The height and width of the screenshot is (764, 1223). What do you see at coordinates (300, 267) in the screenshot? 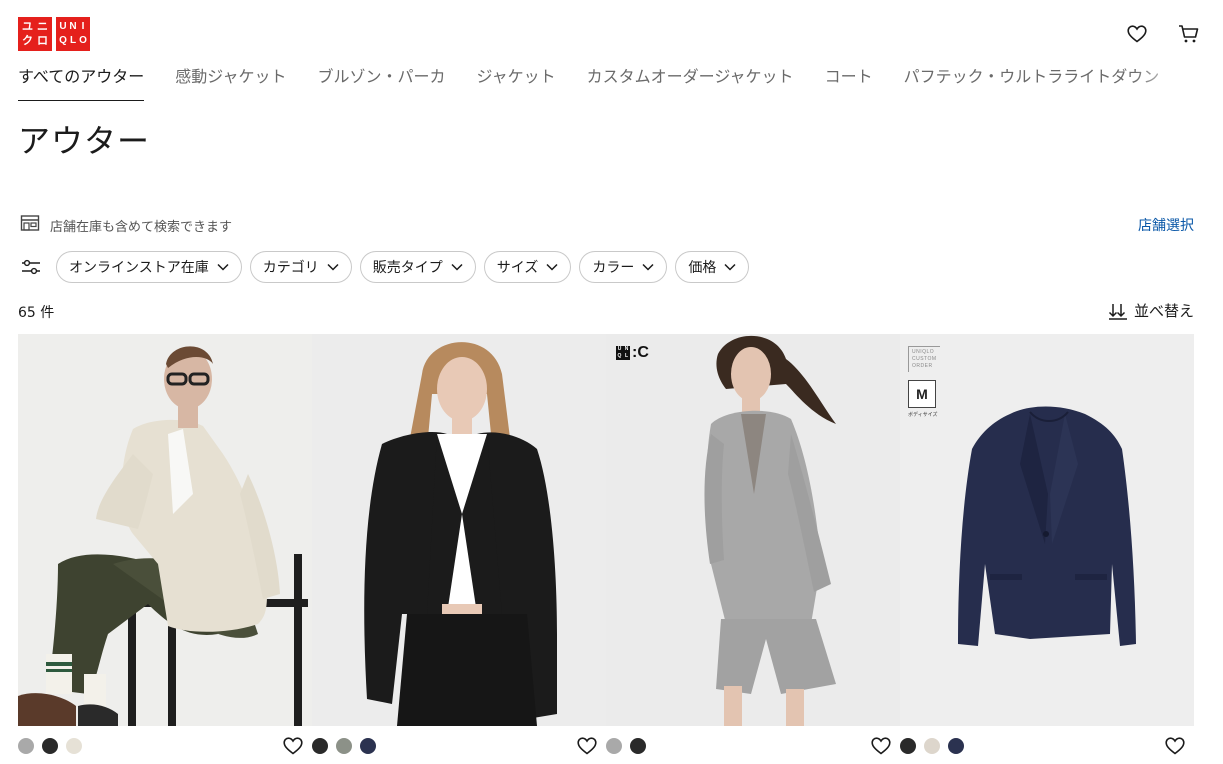
I see `filter-category: カテゴリ` at bounding box center [300, 267].